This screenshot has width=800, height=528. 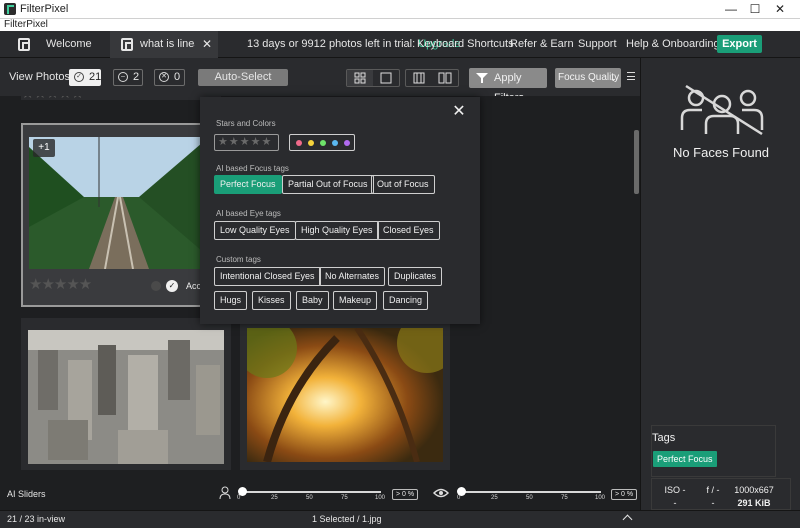 What do you see at coordinates (459, 112) in the screenshot?
I see `close-icon: ✕` at bounding box center [459, 112].